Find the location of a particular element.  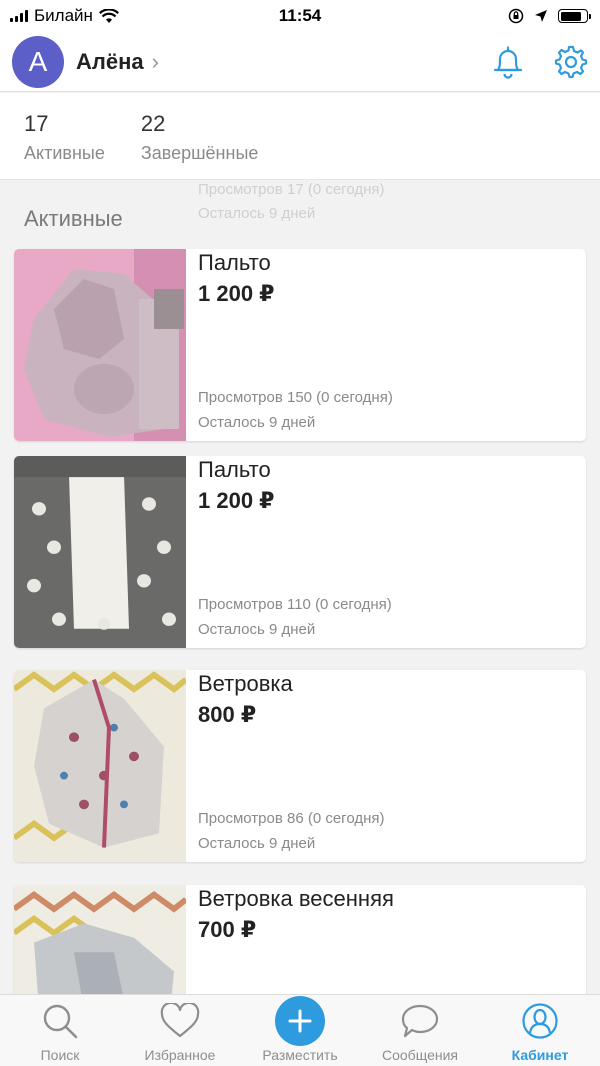

profile-icon is located at coordinates (540, 1021).